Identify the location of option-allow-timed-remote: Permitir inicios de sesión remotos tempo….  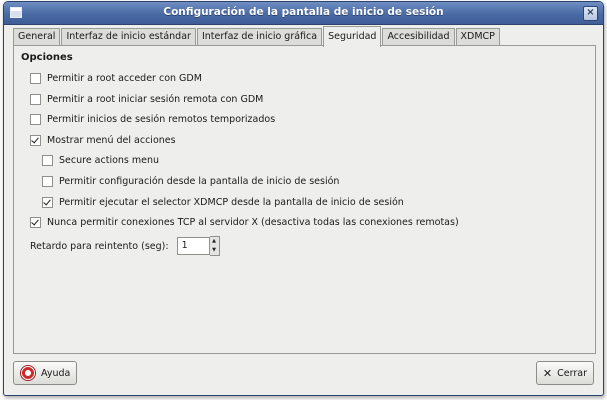
(152, 119).